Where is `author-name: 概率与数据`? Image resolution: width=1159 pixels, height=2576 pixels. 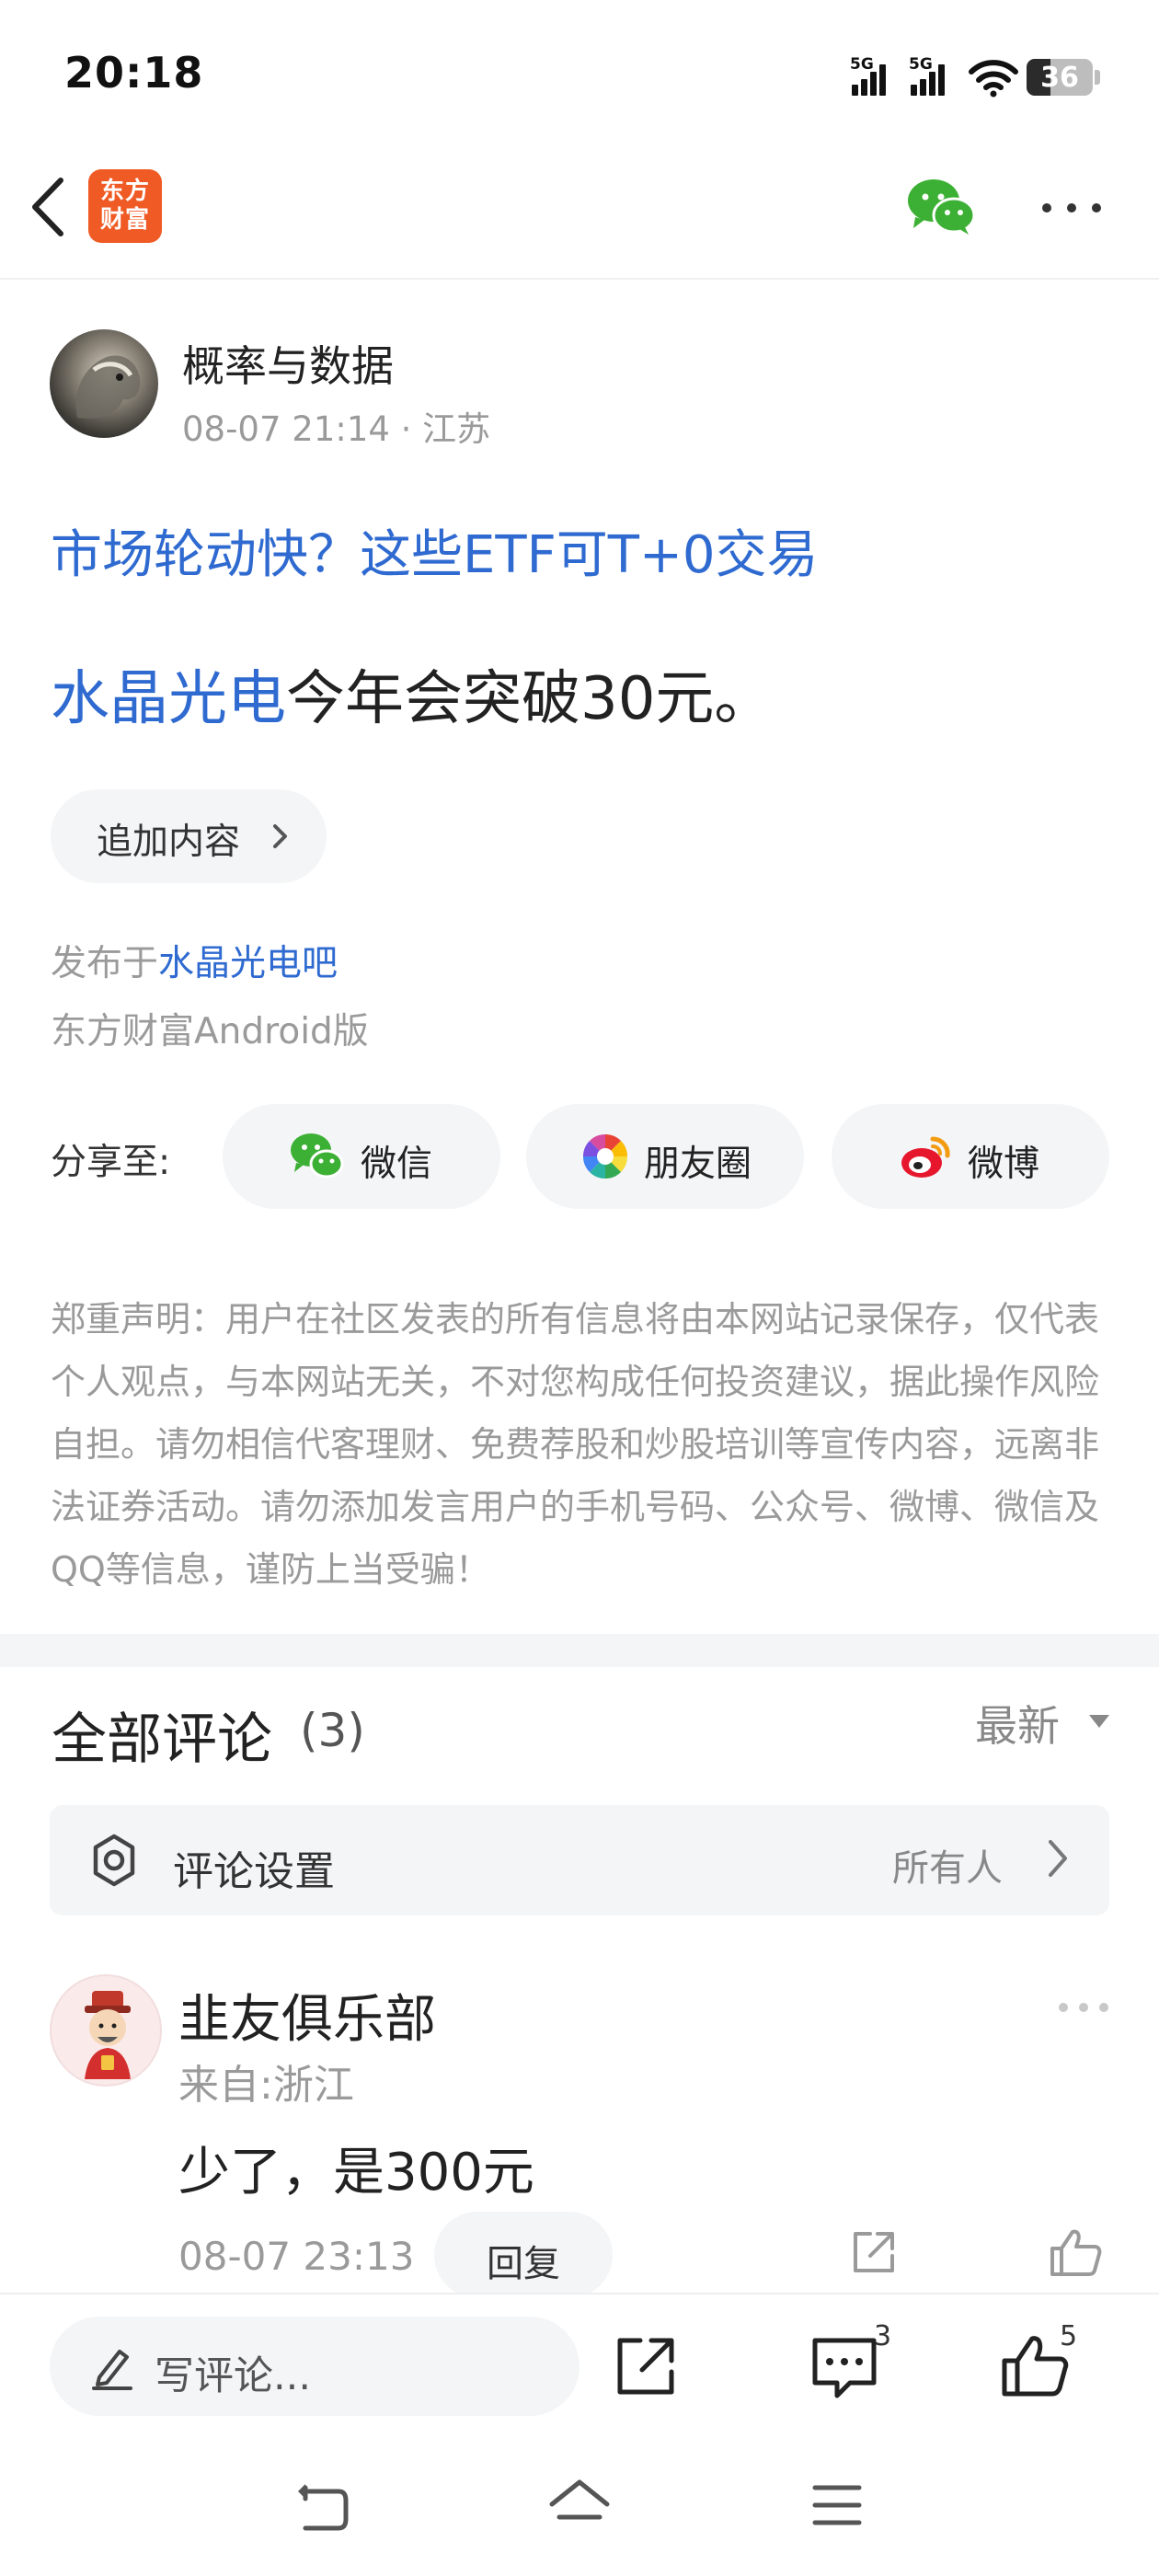
author-name: 概率与数据 is located at coordinates (288, 363).